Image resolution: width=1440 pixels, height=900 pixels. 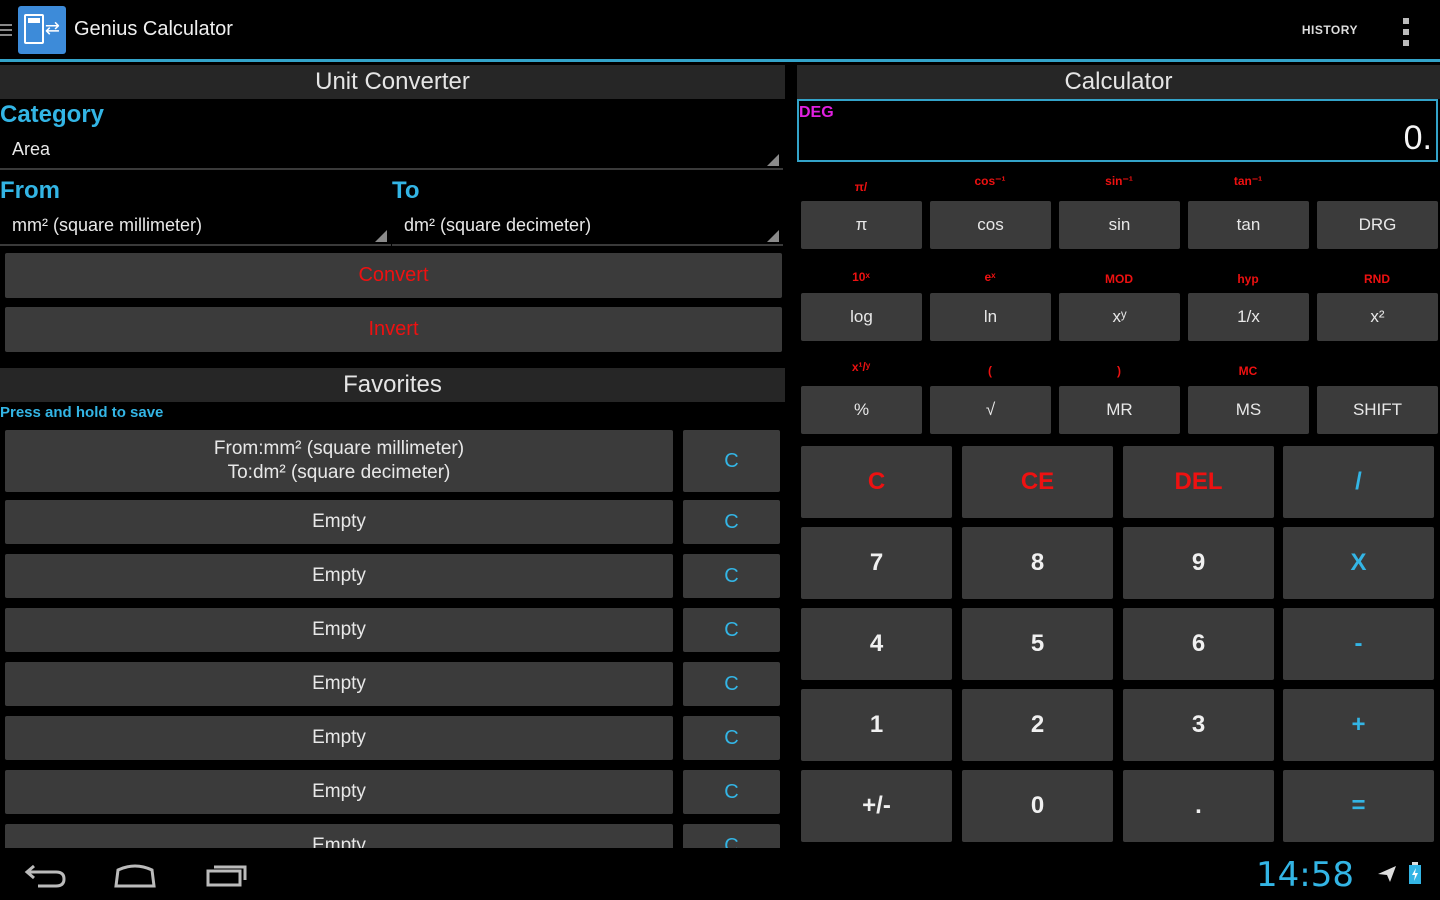 I want to click on digit-7-button: 7, so click(x=876, y=563).